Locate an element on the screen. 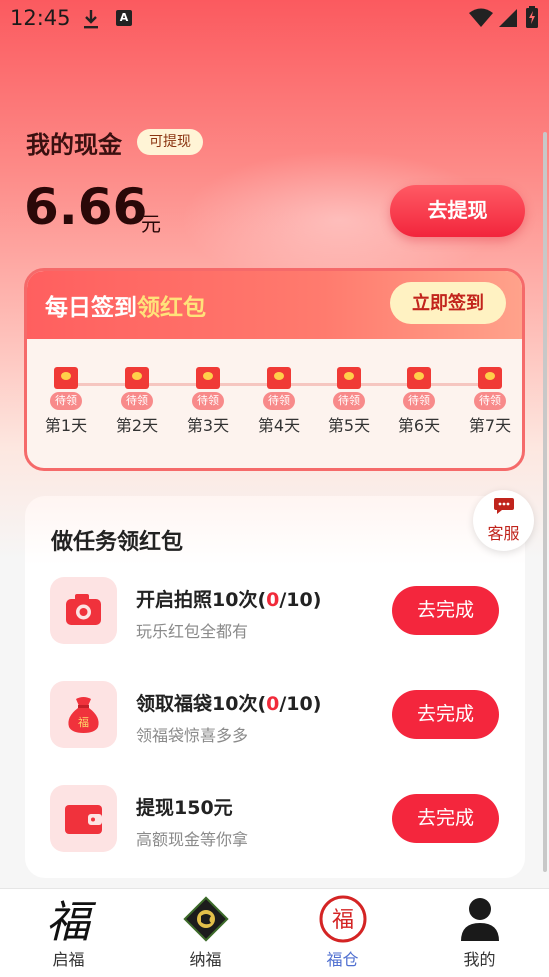  task-icon-box: 福 is located at coordinates (83, 714).